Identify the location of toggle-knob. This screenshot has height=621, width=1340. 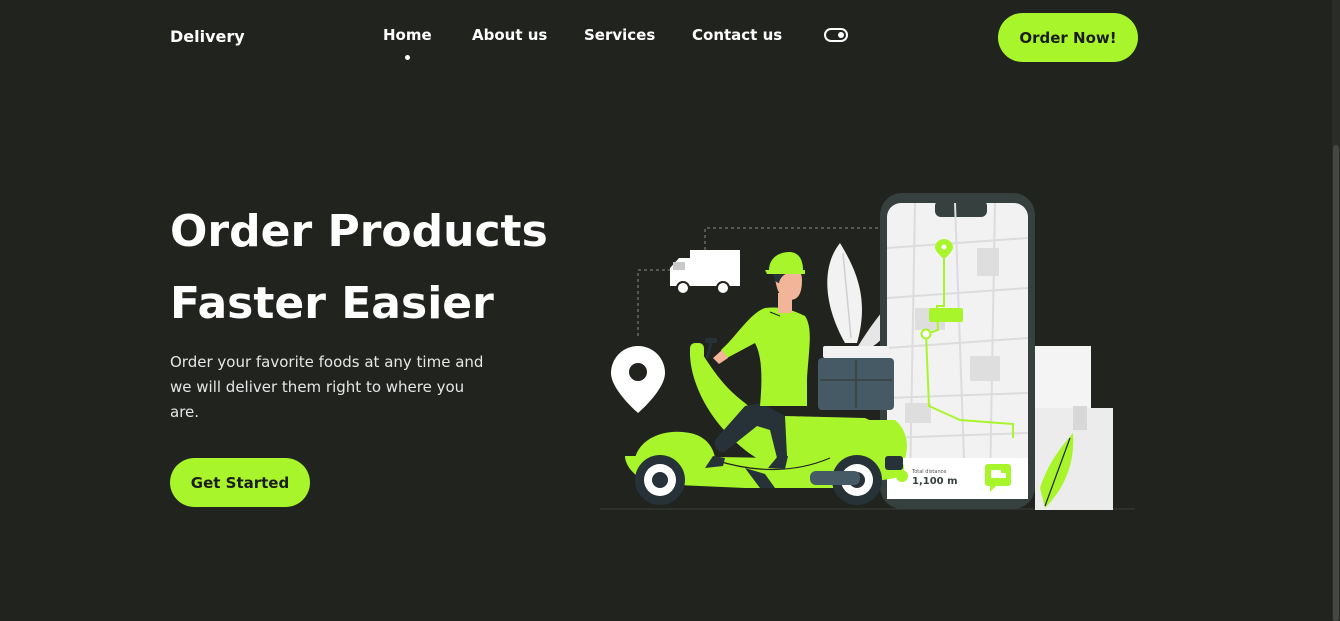
(841, 35).